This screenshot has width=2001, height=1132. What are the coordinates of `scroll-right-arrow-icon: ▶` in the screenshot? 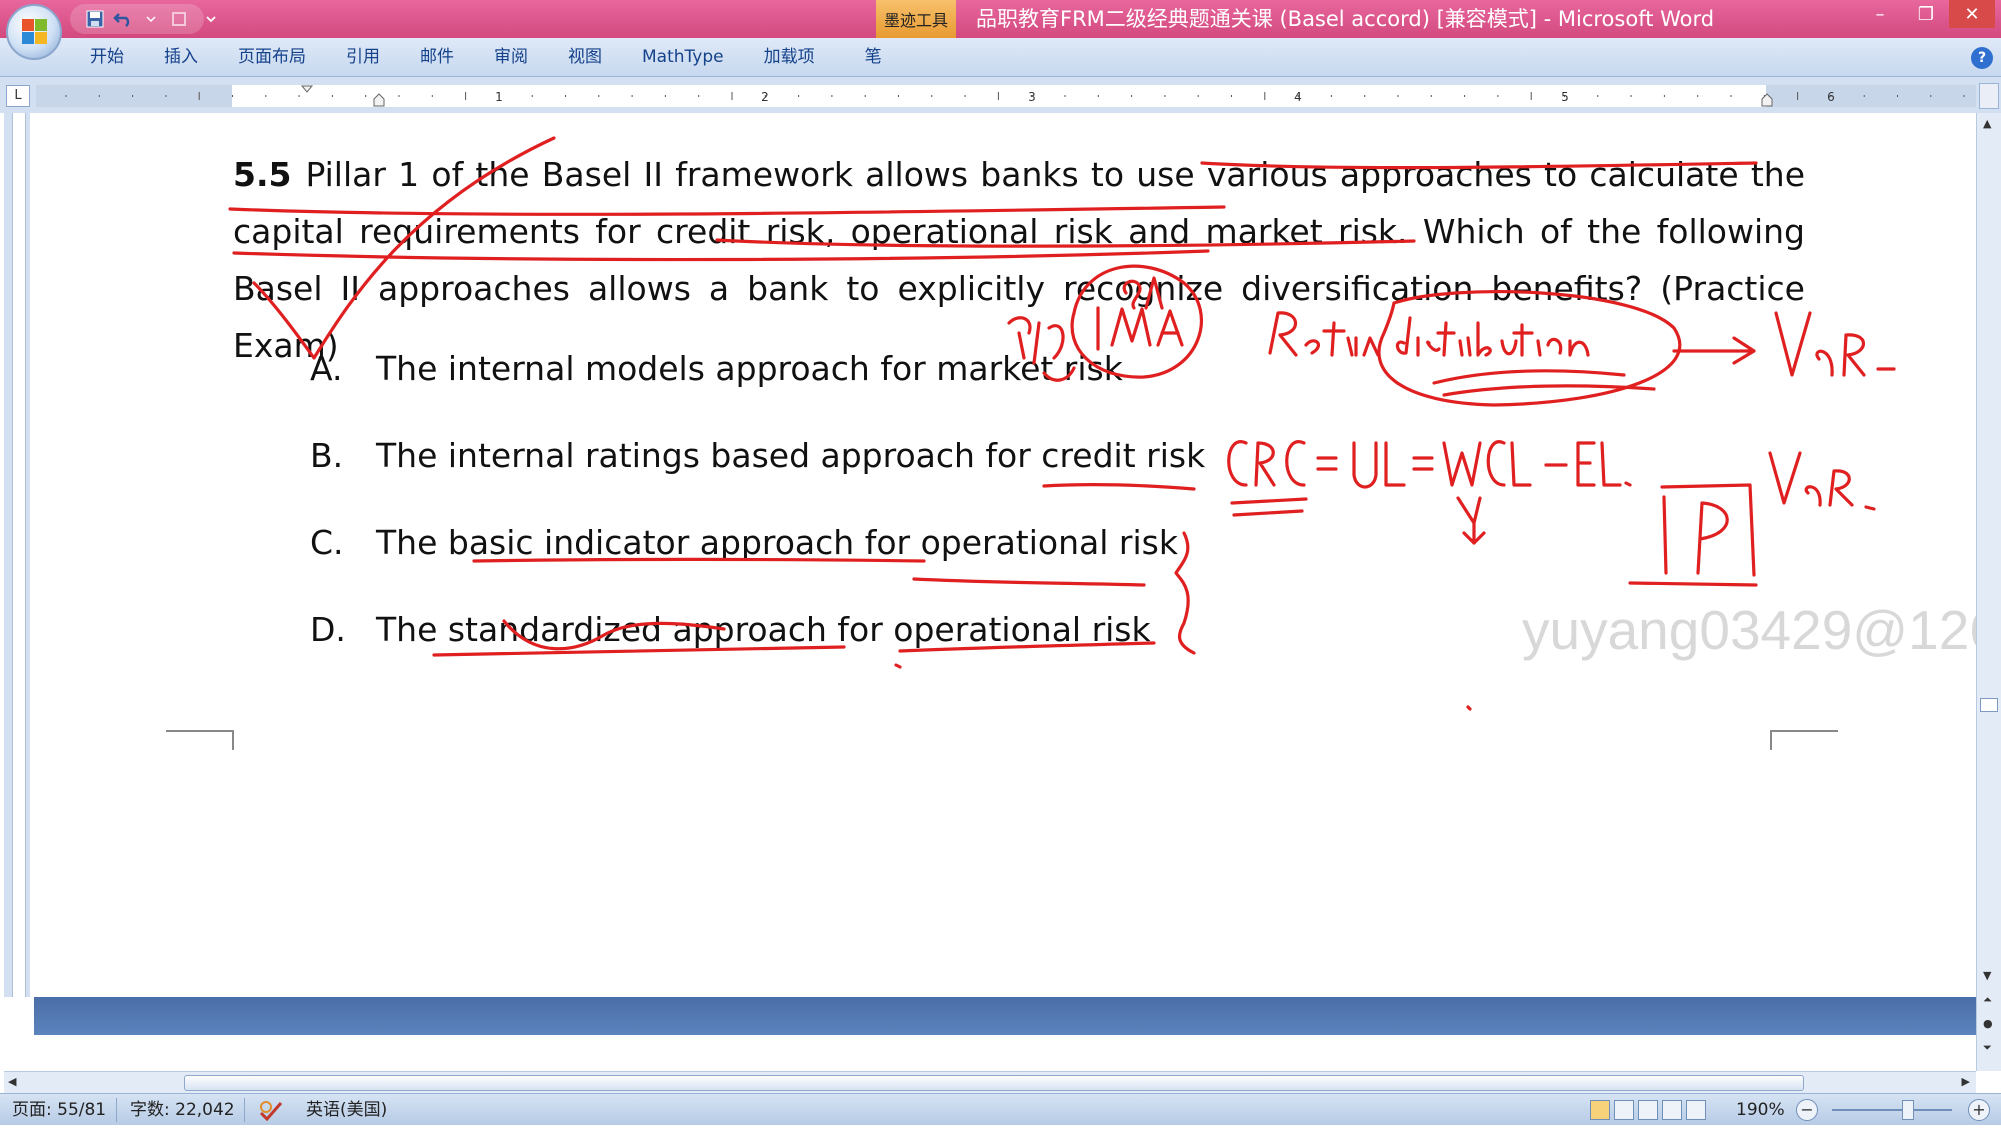 It's located at (1966, 1081).